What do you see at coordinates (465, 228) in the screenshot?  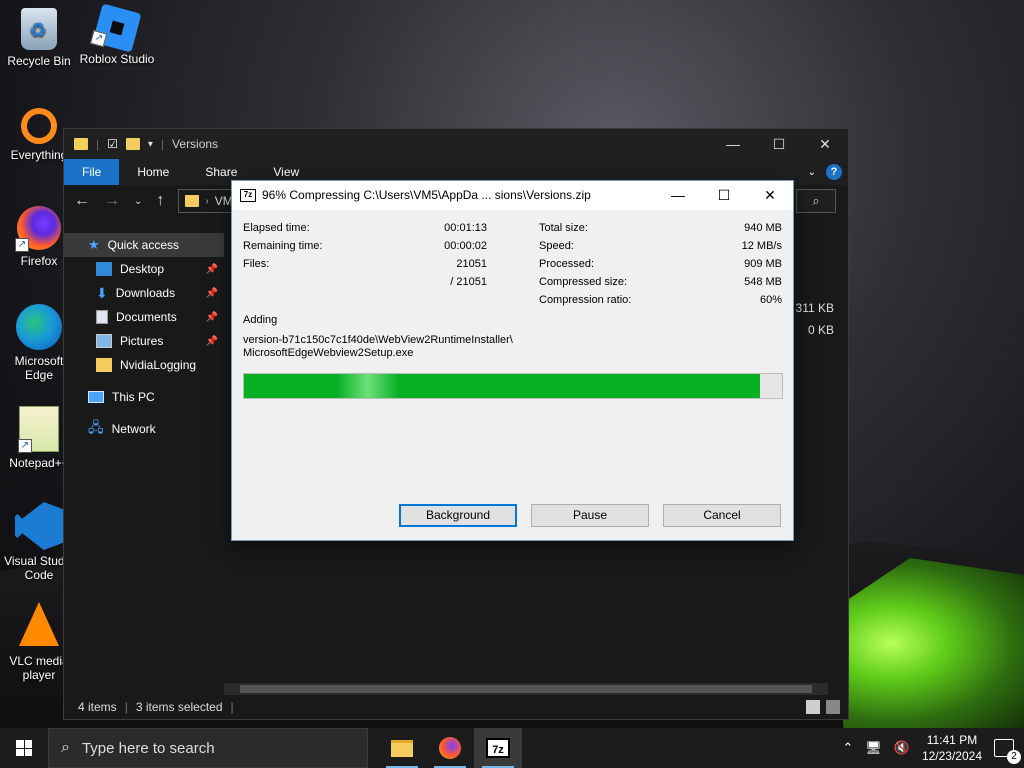 I see `stat-value: 00:01:13` at bounding box center [465, 228].